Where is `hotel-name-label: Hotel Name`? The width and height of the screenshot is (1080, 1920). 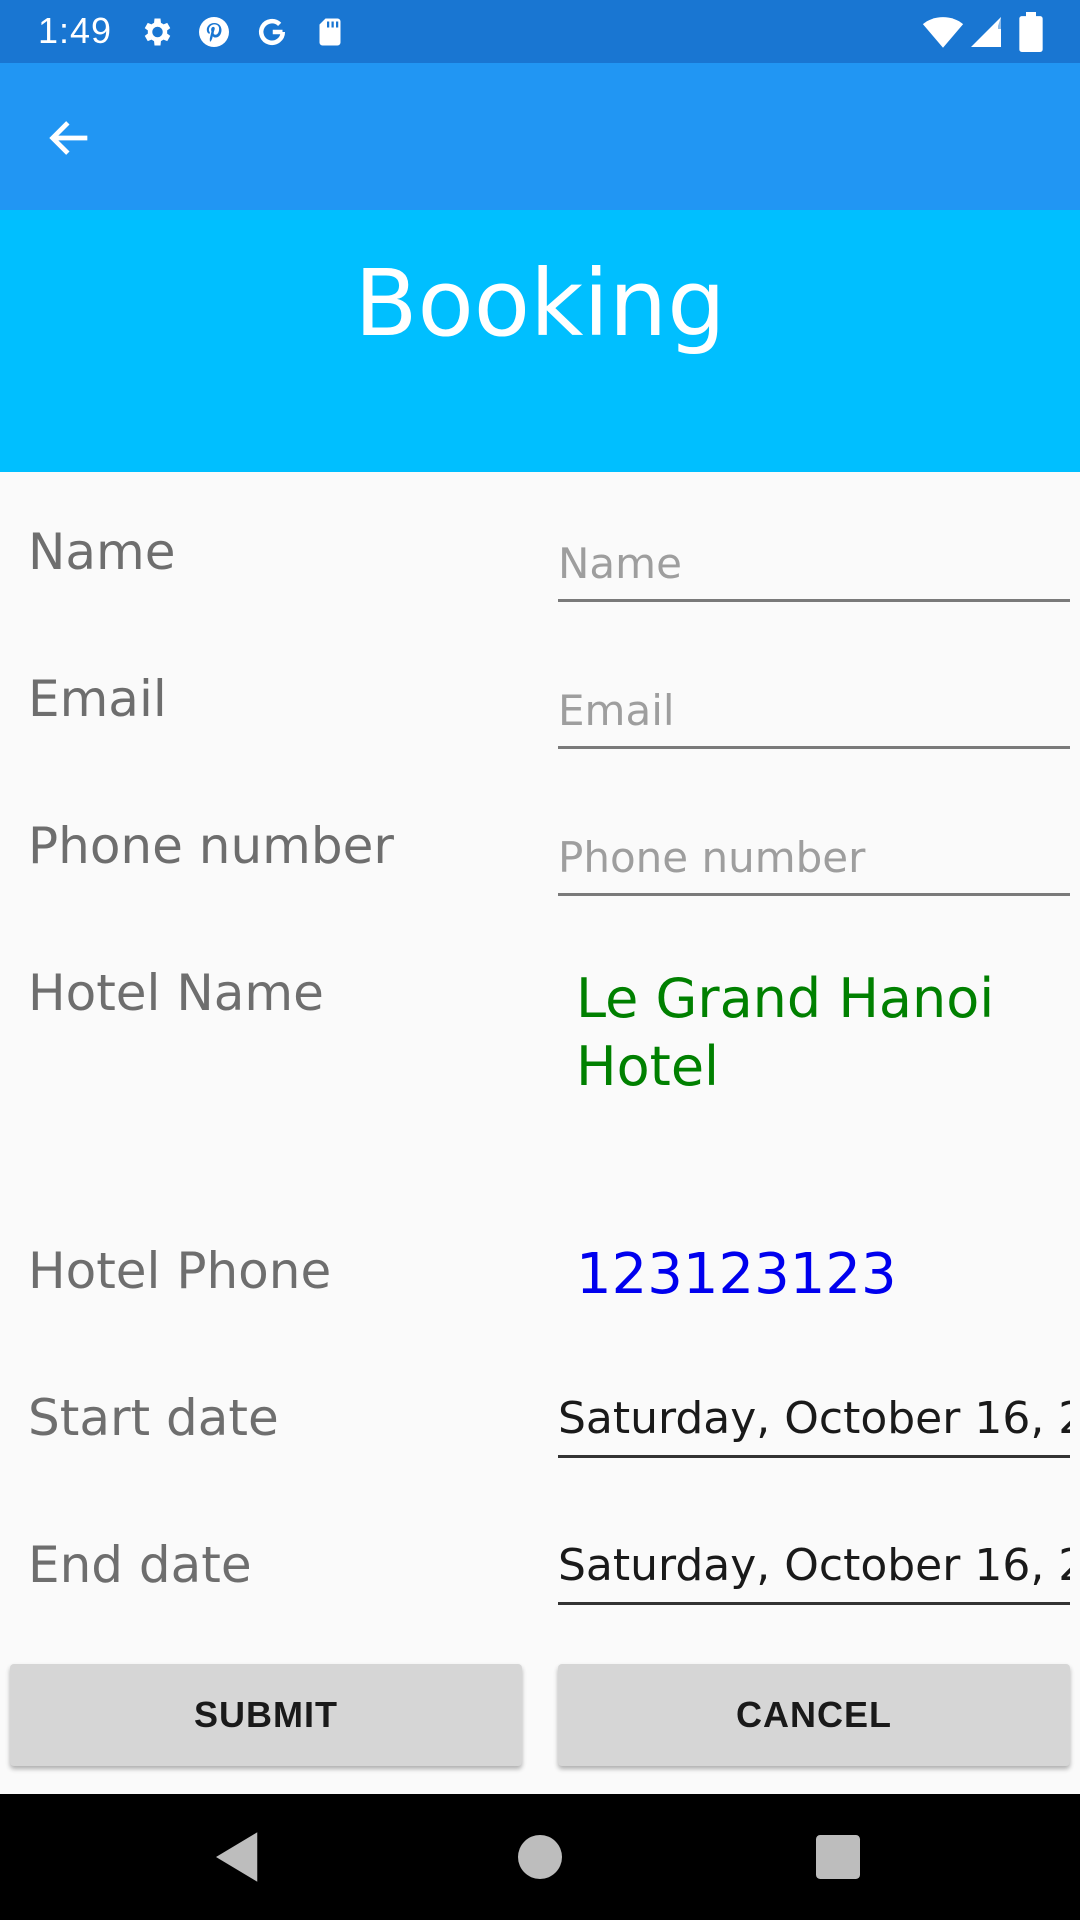 hotel-name-label: Hotel Name is located at coordinates (176, 993).